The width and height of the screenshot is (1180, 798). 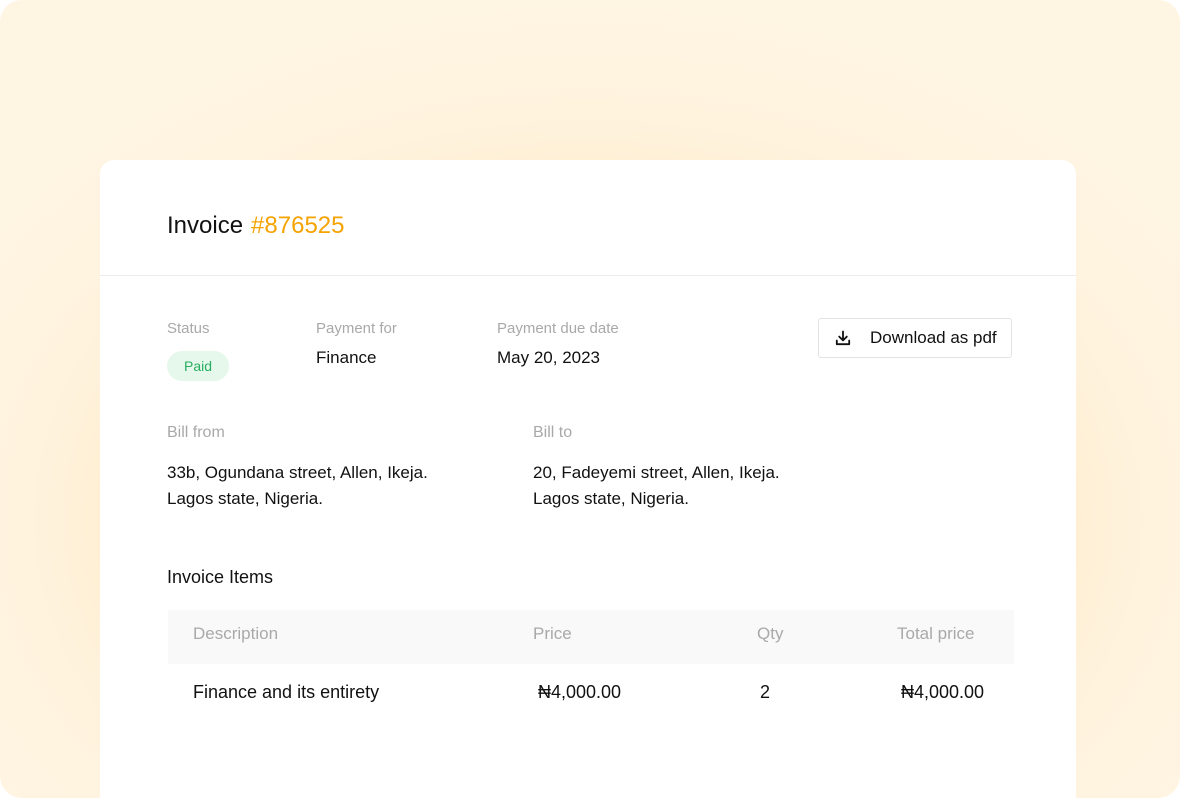 What do you see at coordinates (580, 692) in the screenshot?
I see `item-price: ₦4,000.00` at bounding box center [580, 692].